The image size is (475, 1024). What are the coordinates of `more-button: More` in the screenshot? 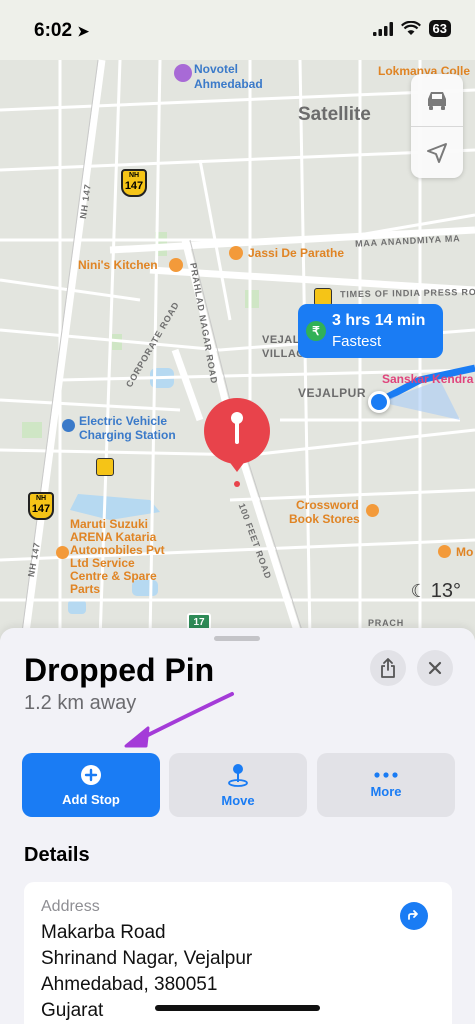 It's located at (386, 785).